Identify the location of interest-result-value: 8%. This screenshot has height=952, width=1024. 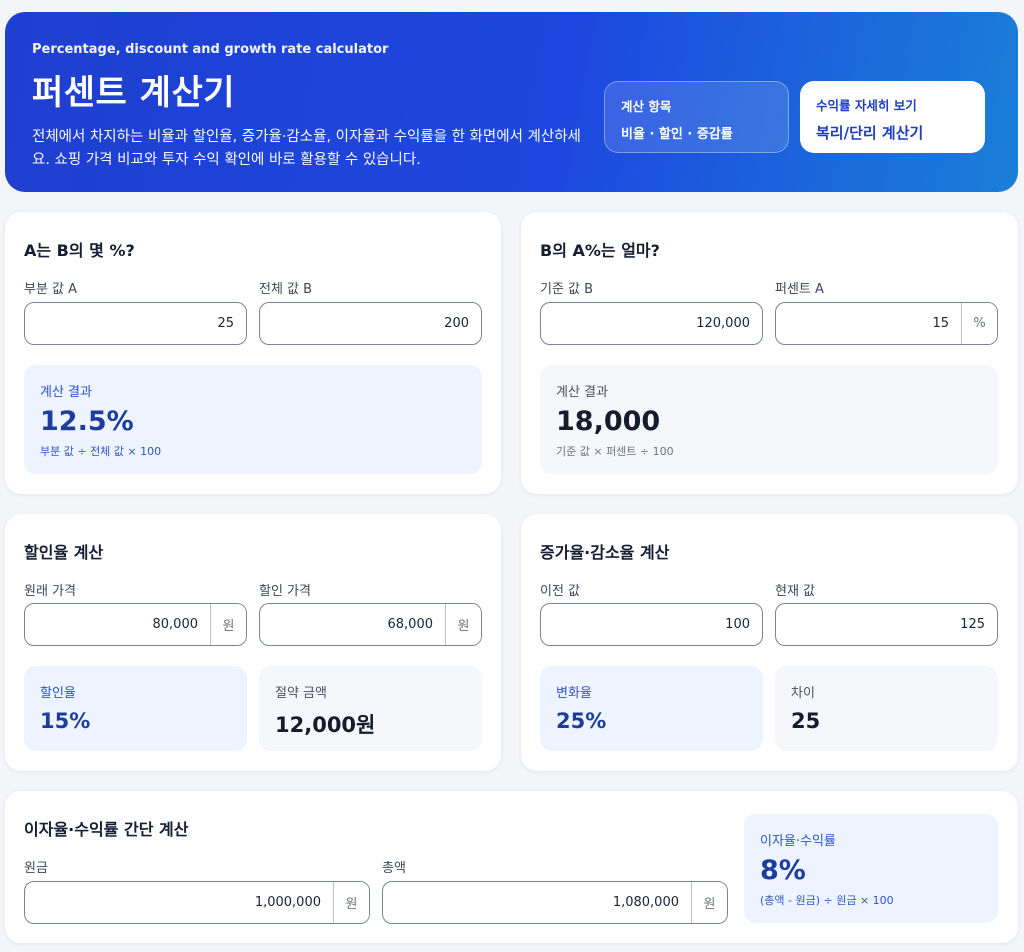
(783, 870).